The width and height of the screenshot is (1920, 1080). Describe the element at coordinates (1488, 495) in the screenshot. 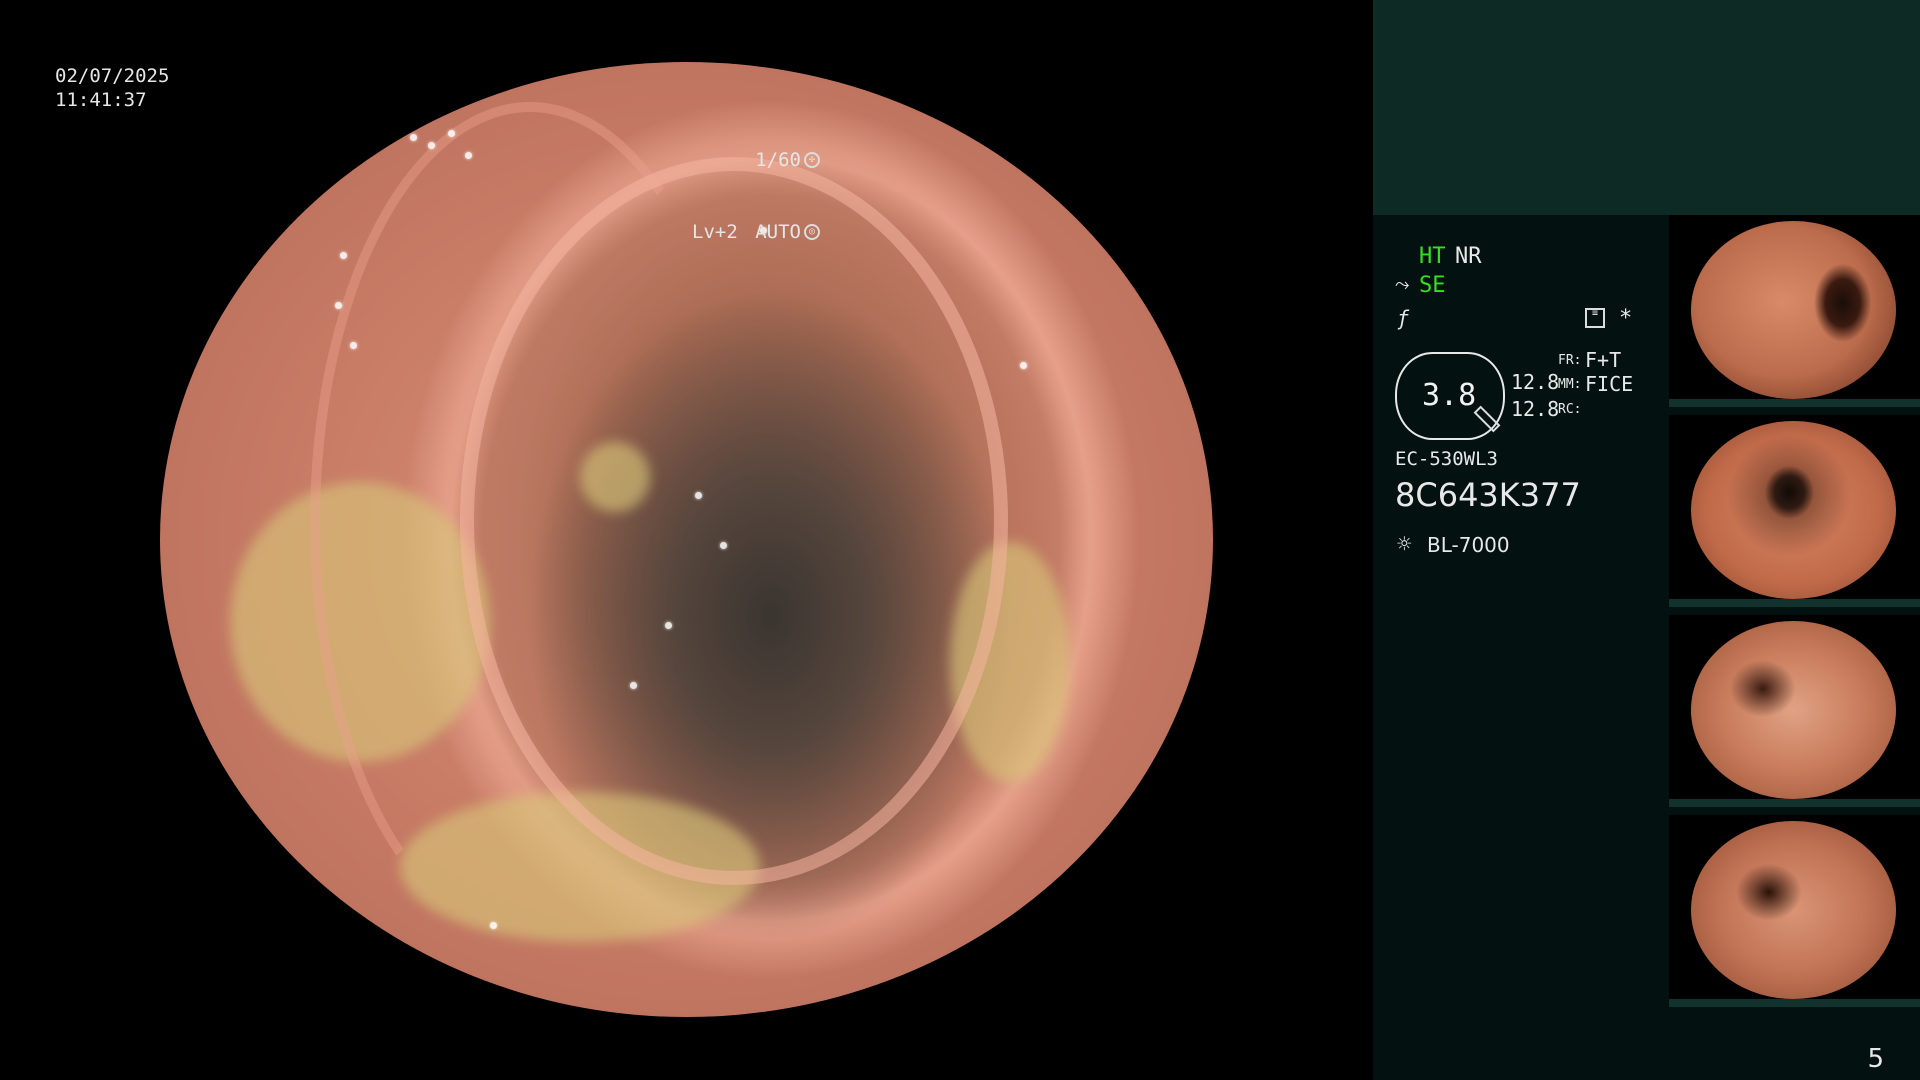

I see `scope-serial: 8C643K377` at that location.